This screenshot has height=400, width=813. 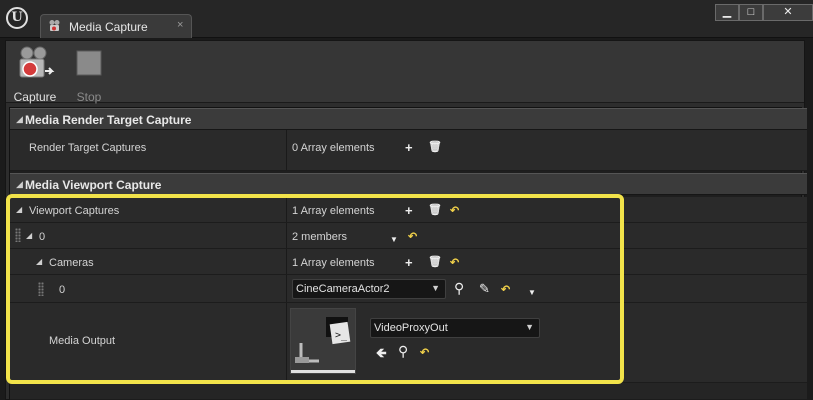 What do you see at coordinates (35, 97) in the screenshot?
I see `capture-label: Capture` at bounding box center [35, 97].